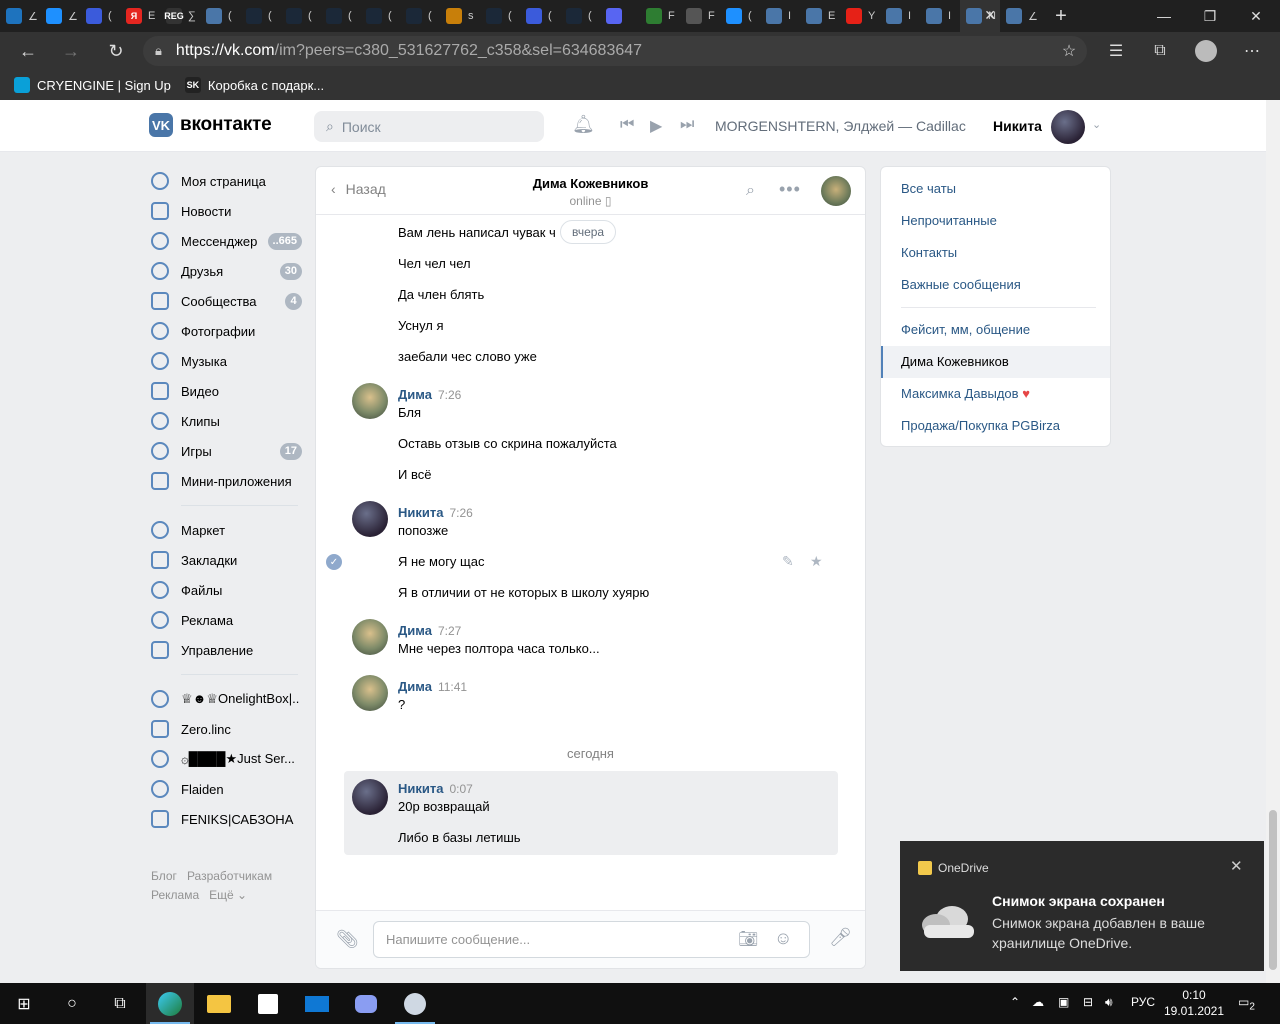  I want to click on menu-unread: Непрочитанные, so click(949, 220).